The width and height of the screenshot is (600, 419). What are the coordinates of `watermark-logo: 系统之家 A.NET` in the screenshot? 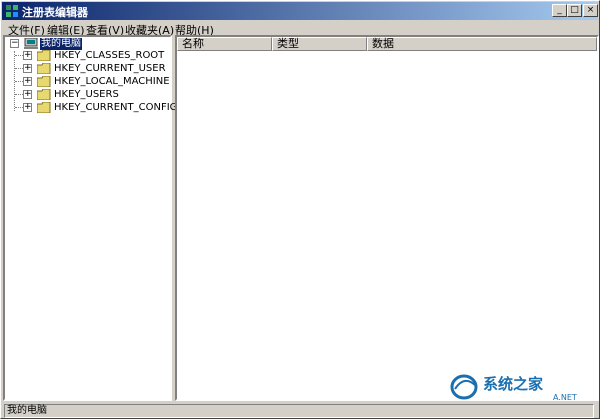 It's located at (513, 388).